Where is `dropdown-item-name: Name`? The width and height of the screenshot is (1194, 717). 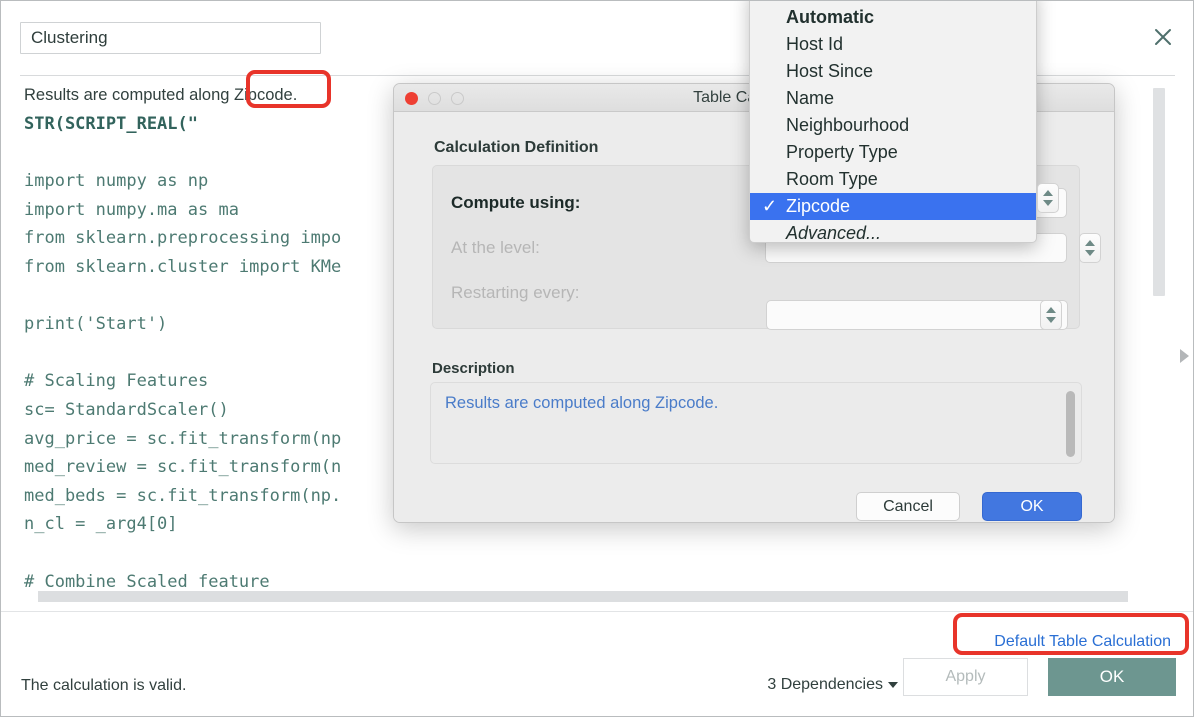 dropdown-item-name: Name is located at coordinates (893, 98).